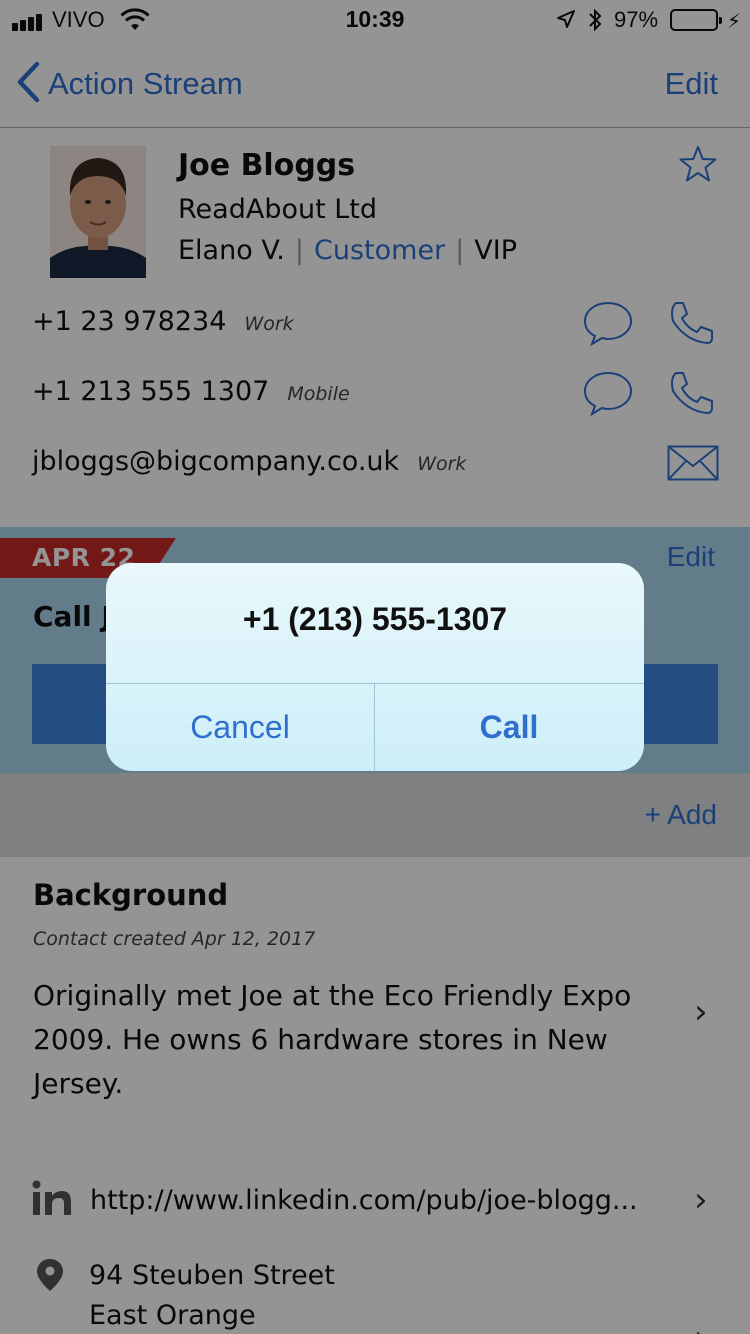 Image resolution: width=750 pixels, height=1334 pixels. What do you see at coordinates (240, 727) in the screenshot?
I see `cancel-button: Cancel` at bounding box center [240, 727].